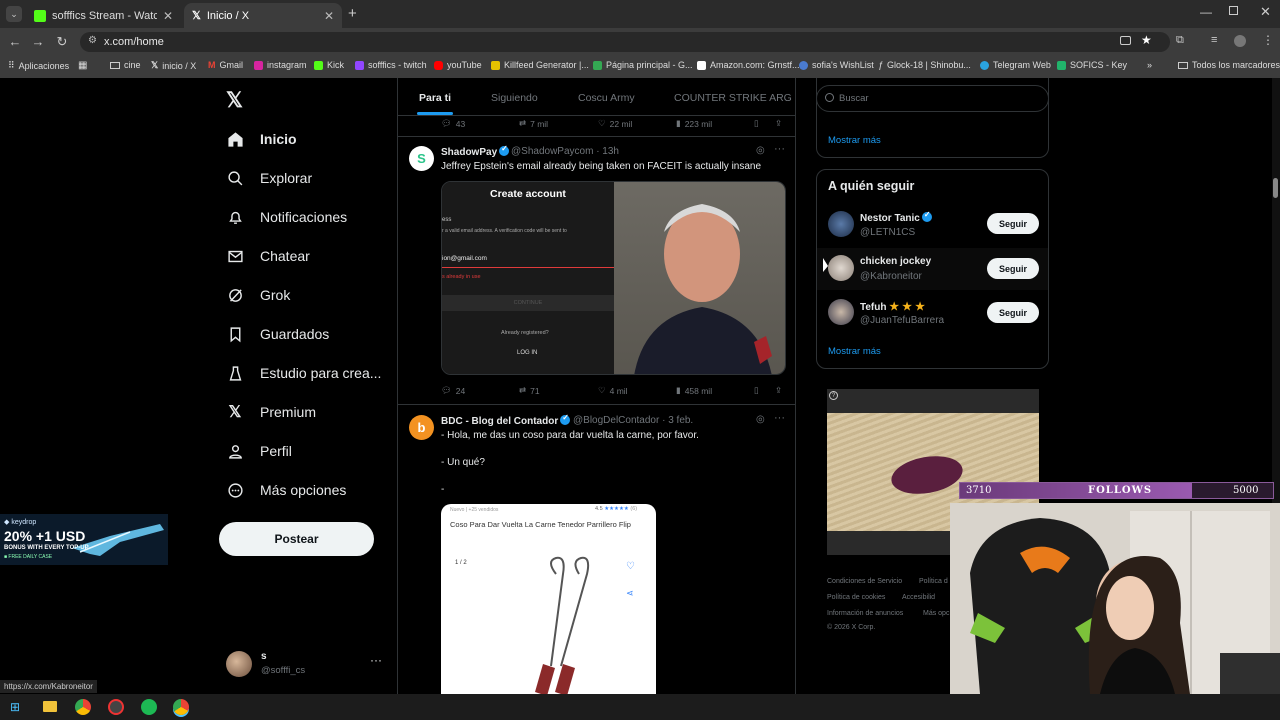 The width and height of the screenshot is (1280, 720). What do you see at coordinates (15, 707) in the screenshot?
I see `windows-start-icon: ⊞` at bounding box center [15, 707].